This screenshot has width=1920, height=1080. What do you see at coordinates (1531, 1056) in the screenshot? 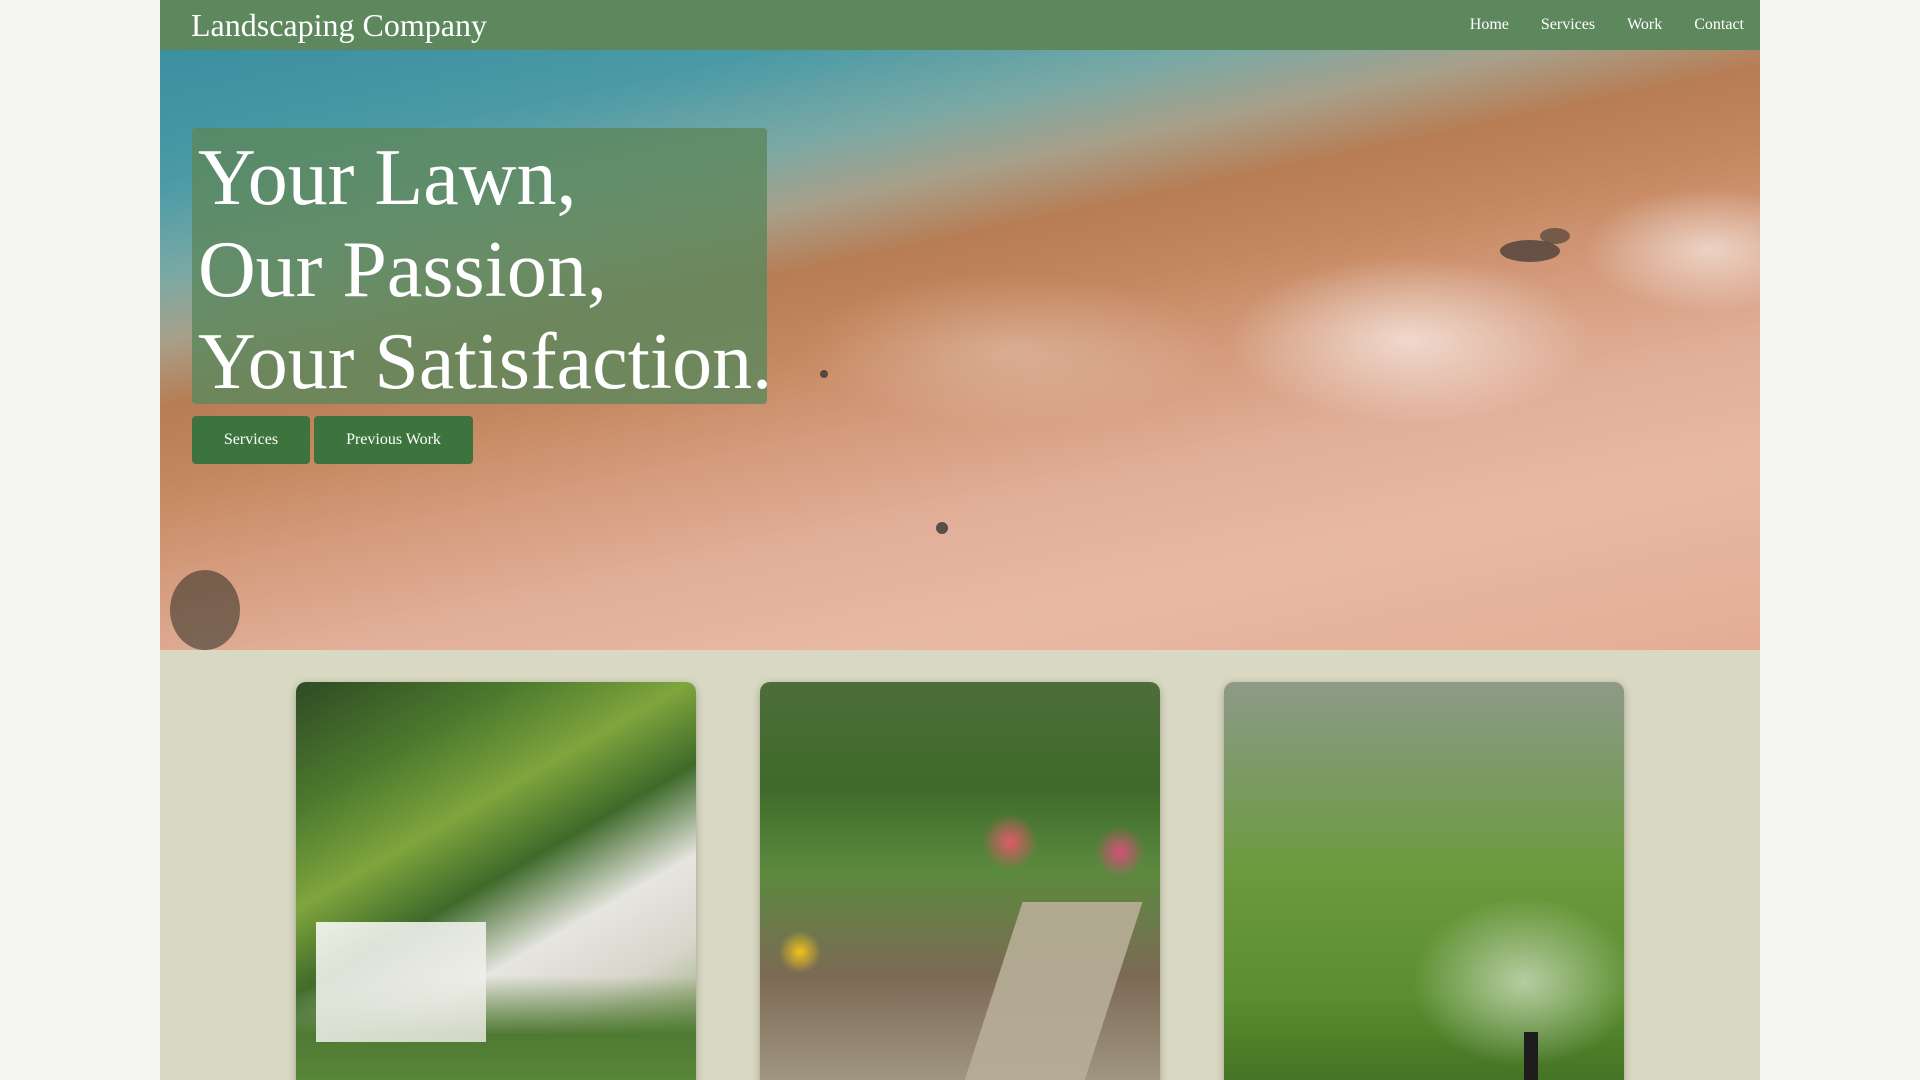
I see `sprinkler-head-shape` at bounding box center [1531, 1056].